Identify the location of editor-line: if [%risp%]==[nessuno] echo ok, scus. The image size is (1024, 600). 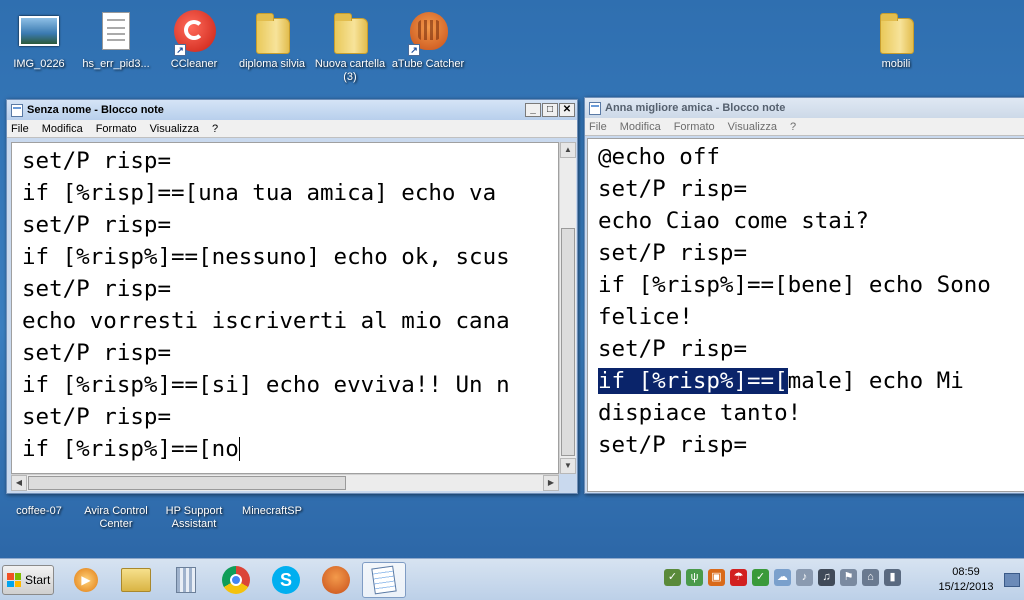
(266, 257).